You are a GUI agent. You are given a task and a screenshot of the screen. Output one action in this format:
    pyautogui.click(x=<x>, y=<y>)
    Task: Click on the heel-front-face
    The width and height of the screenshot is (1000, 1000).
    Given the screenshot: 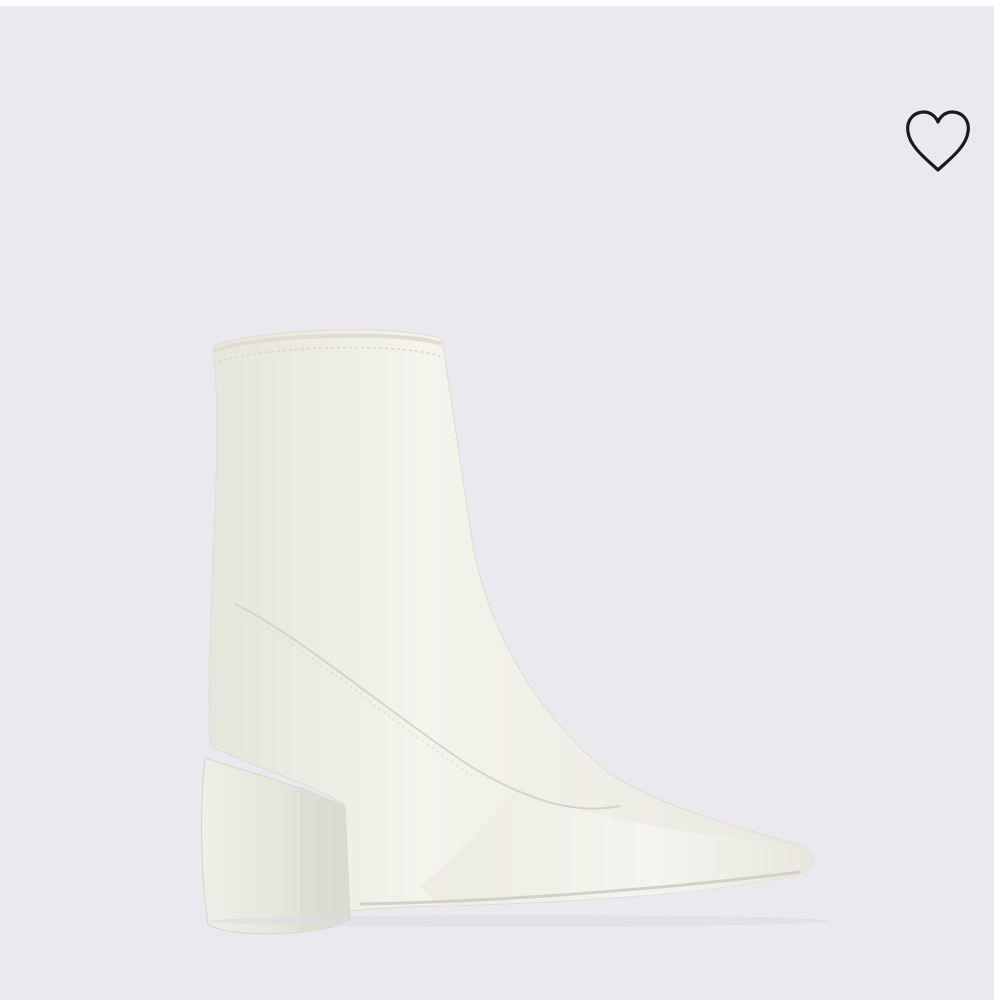 What is the action you would take?
    pyautogui.click(x=325, y=859)
    